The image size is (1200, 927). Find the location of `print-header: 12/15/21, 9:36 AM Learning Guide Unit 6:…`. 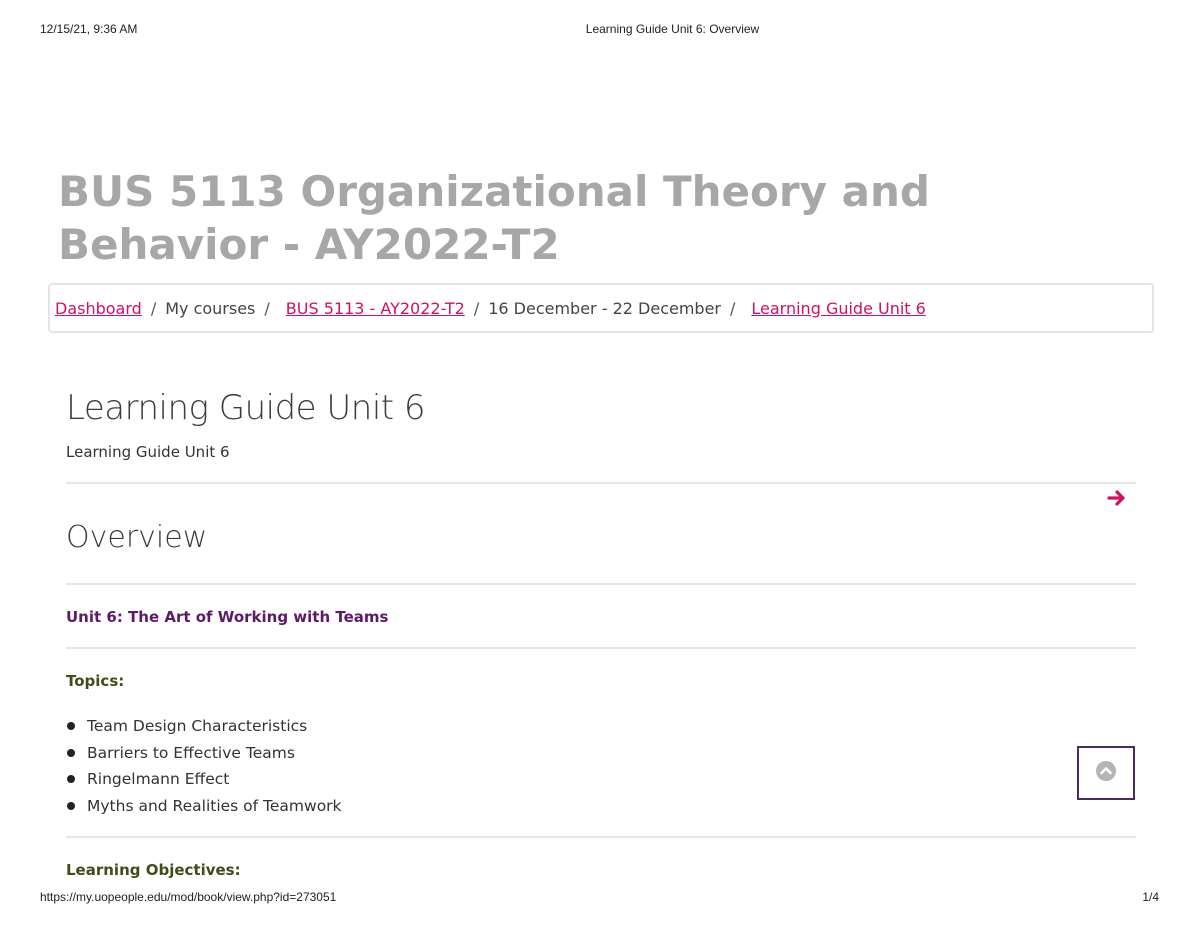

print-header: 12/15/21, 9:36 AM Learning Guide Unit 6:… is located at coordinates (600, 31).